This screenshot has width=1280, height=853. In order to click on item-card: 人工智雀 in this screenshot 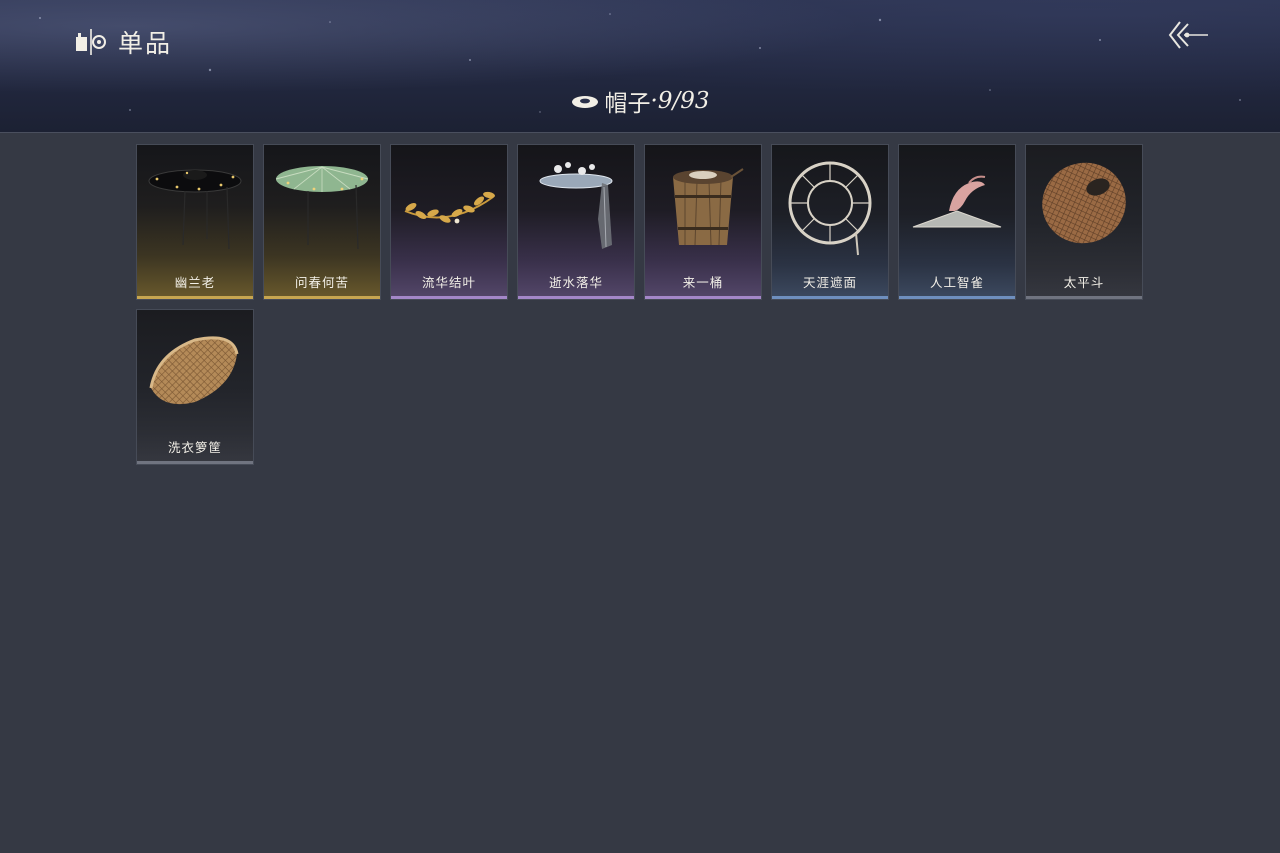, I will do `click(957, 222)`.